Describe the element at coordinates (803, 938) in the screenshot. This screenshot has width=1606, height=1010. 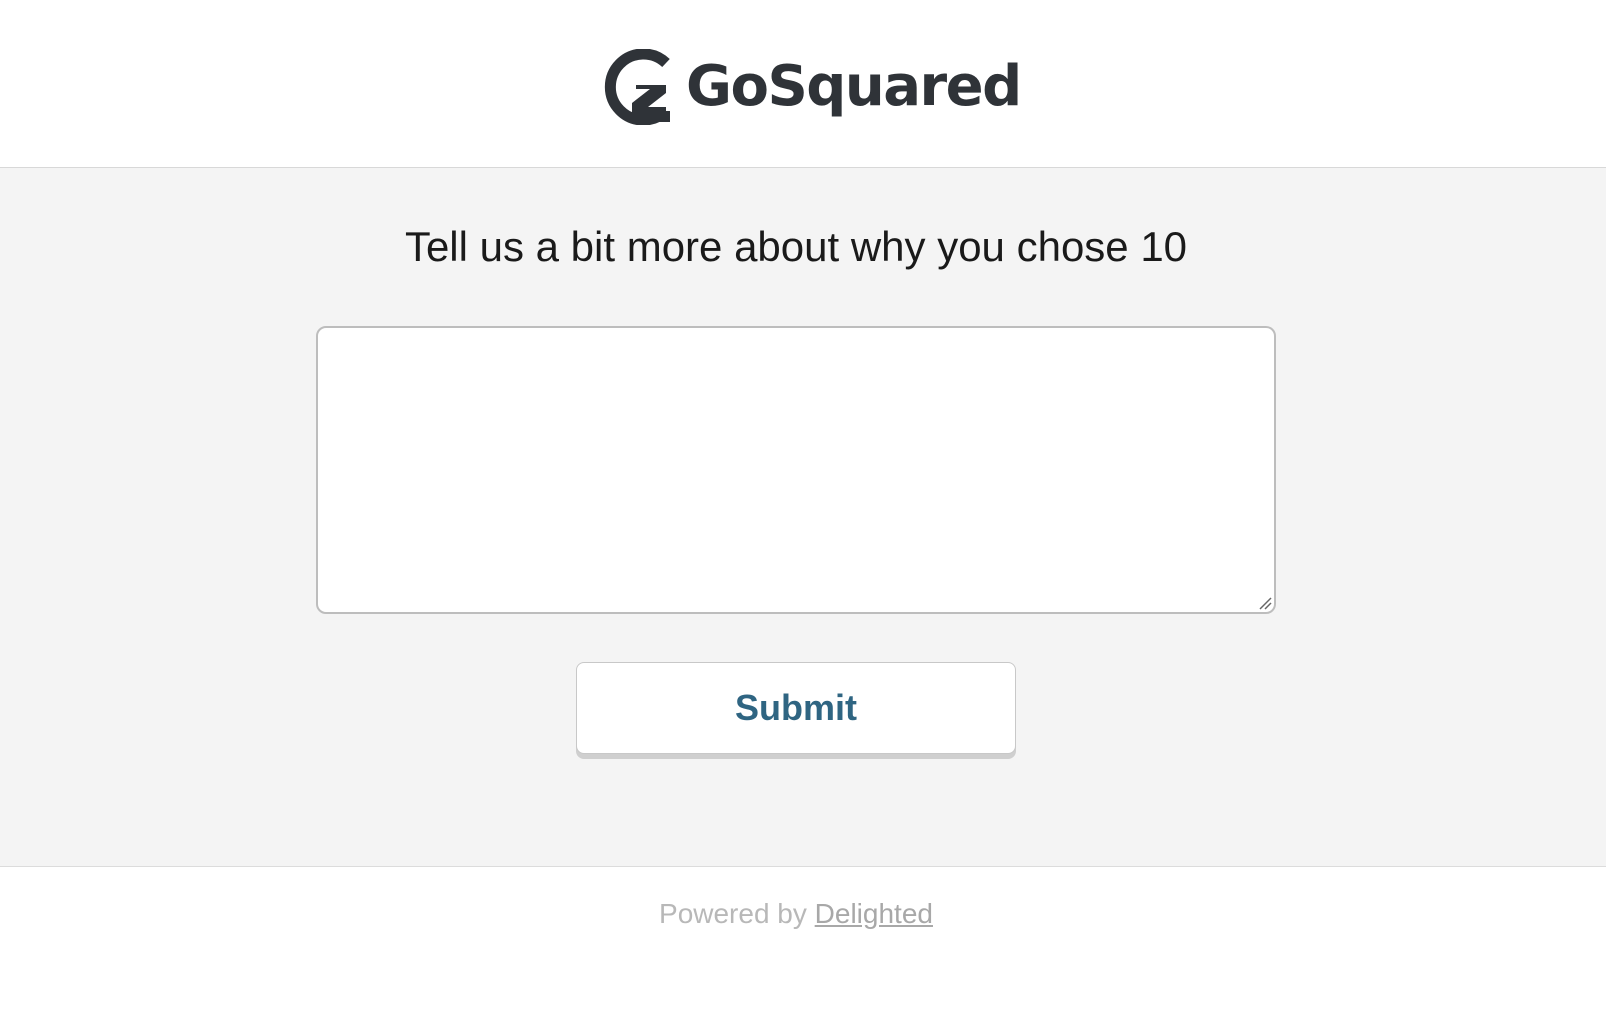
I see `footer: Powered by Delighted` at that location.